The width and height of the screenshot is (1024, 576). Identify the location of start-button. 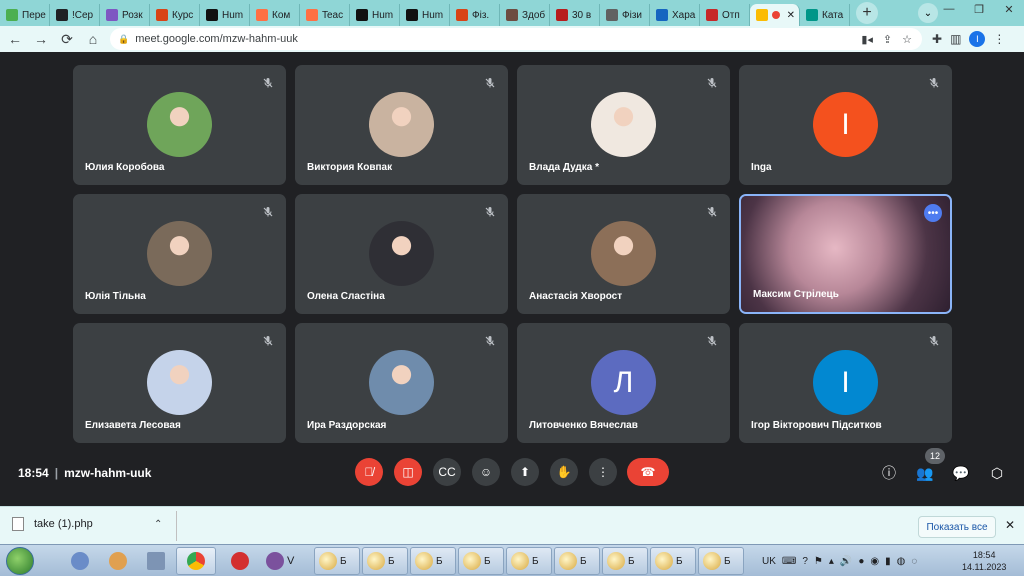
(20, 561).